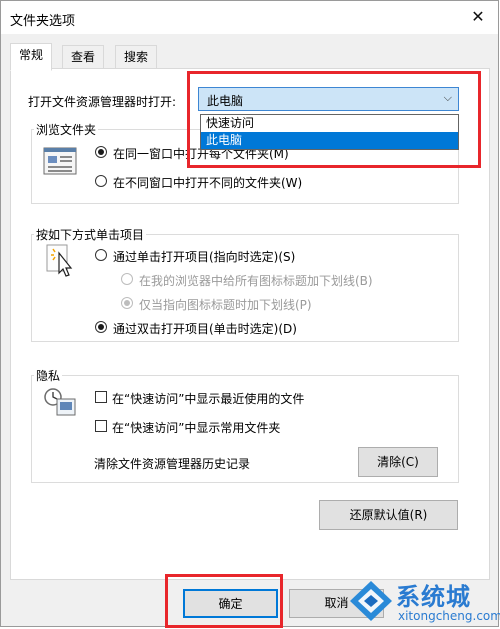 The width and height of the screenshot is (500, 629). I want to click on watermark: 系统城 xitongcheng.com, so click(423, 602).